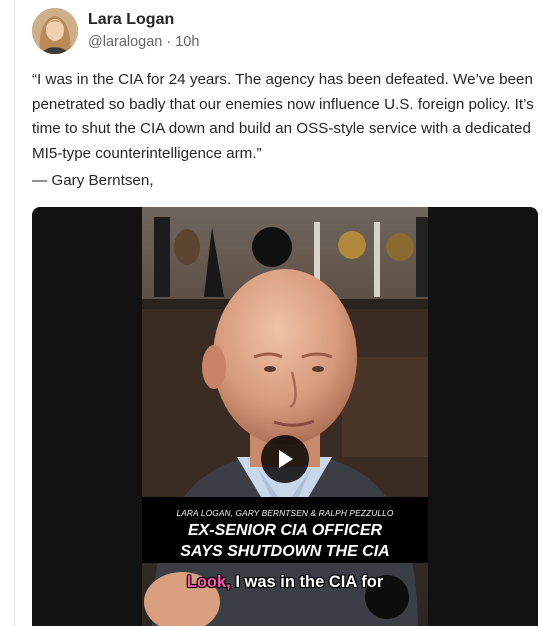 The width and height of the screenshot is (543, 626). I want to click on banner-title-line1: EX-SENIOR CIA OFFICER, so click(285, 530).